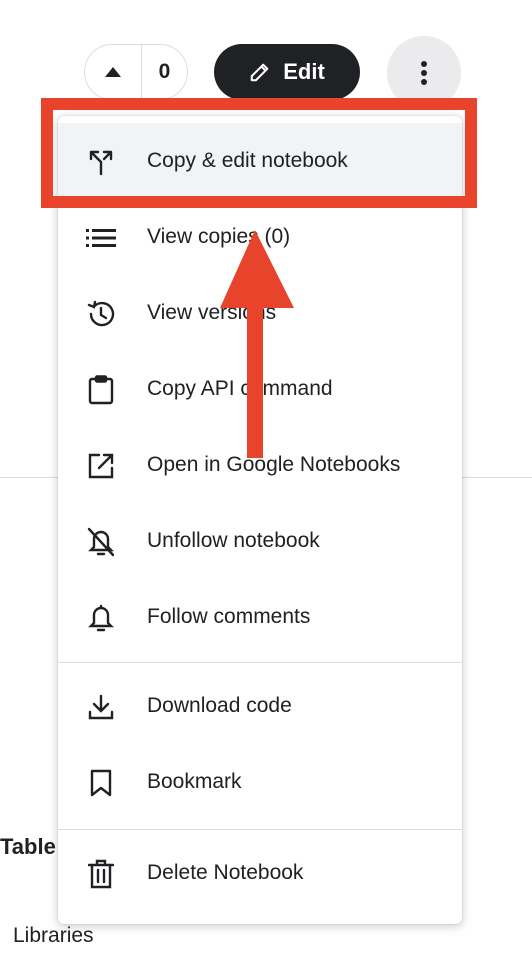  I want to click on menu-item-label: View copies (0), so click(219, 236).